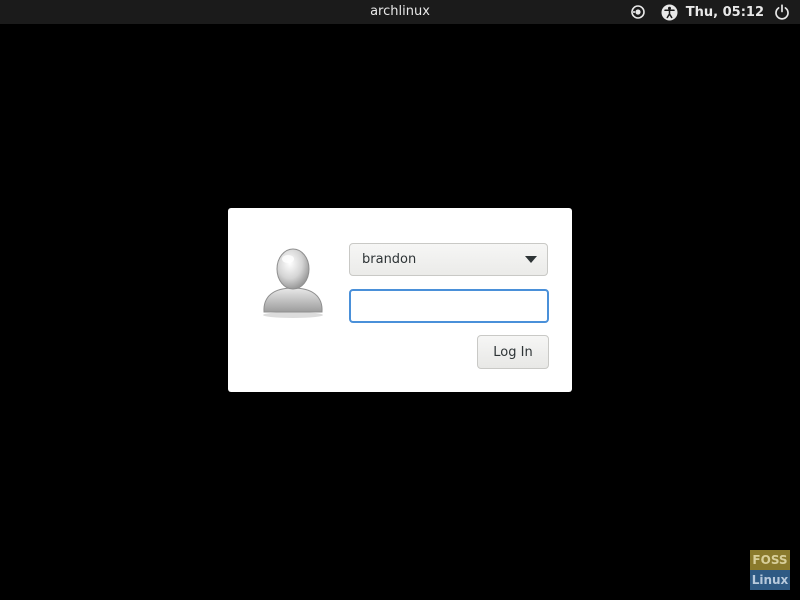 Image resolution: width=800 pixels, height=600 pixels. I want to click on accessibility-icon, so click(670, 12).